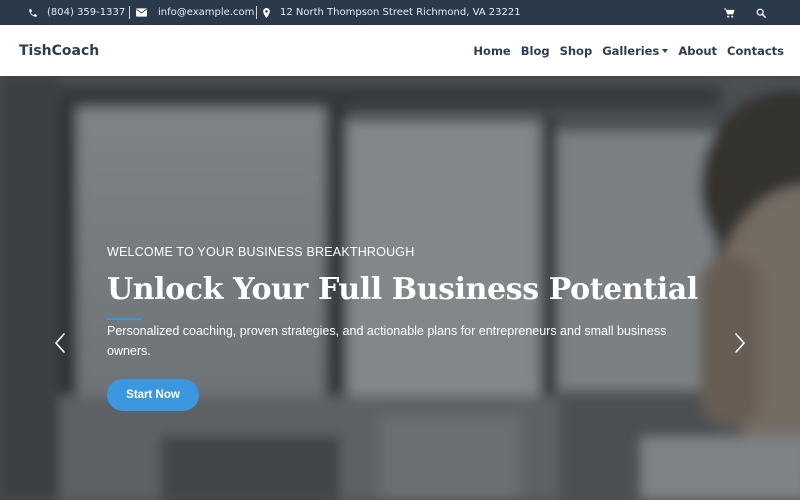 Image resolution: width=800 pixels, height=500 pixels. I want to click on hero-title: Unlock Your Full Business Potential, so click(402, 289).